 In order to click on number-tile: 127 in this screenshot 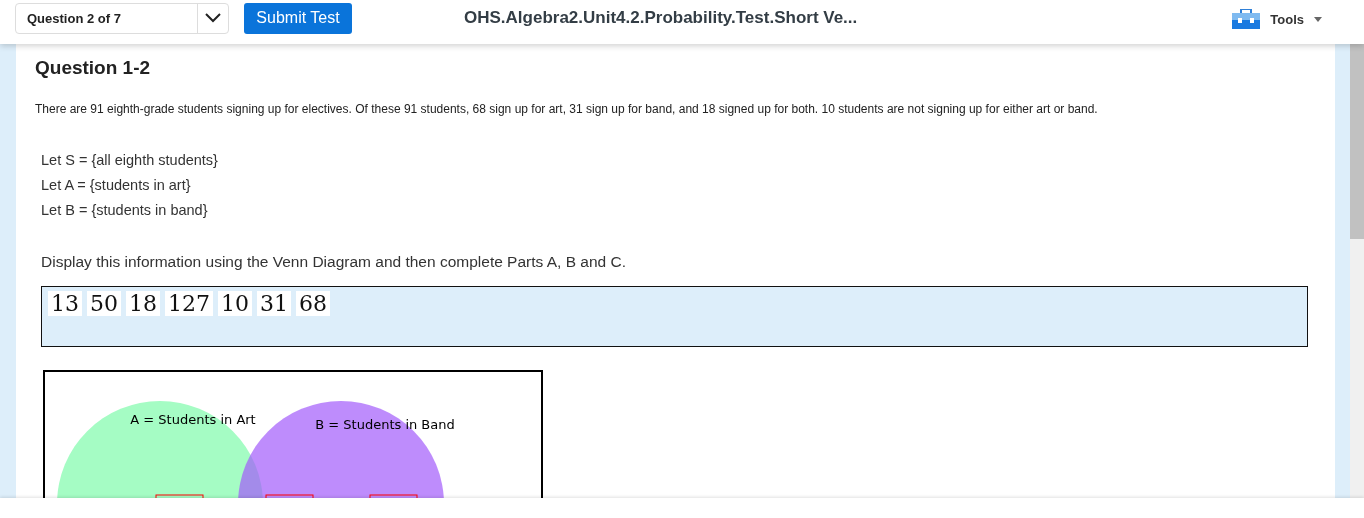, I will do `click(189, 303)`.